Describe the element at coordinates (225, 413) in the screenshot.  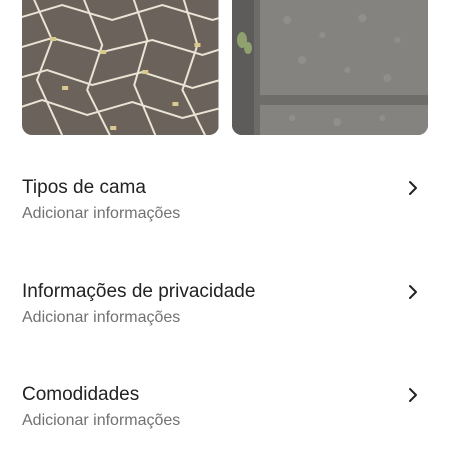
I see `section-amenities: Comodidades Adicionar informações` at that location.